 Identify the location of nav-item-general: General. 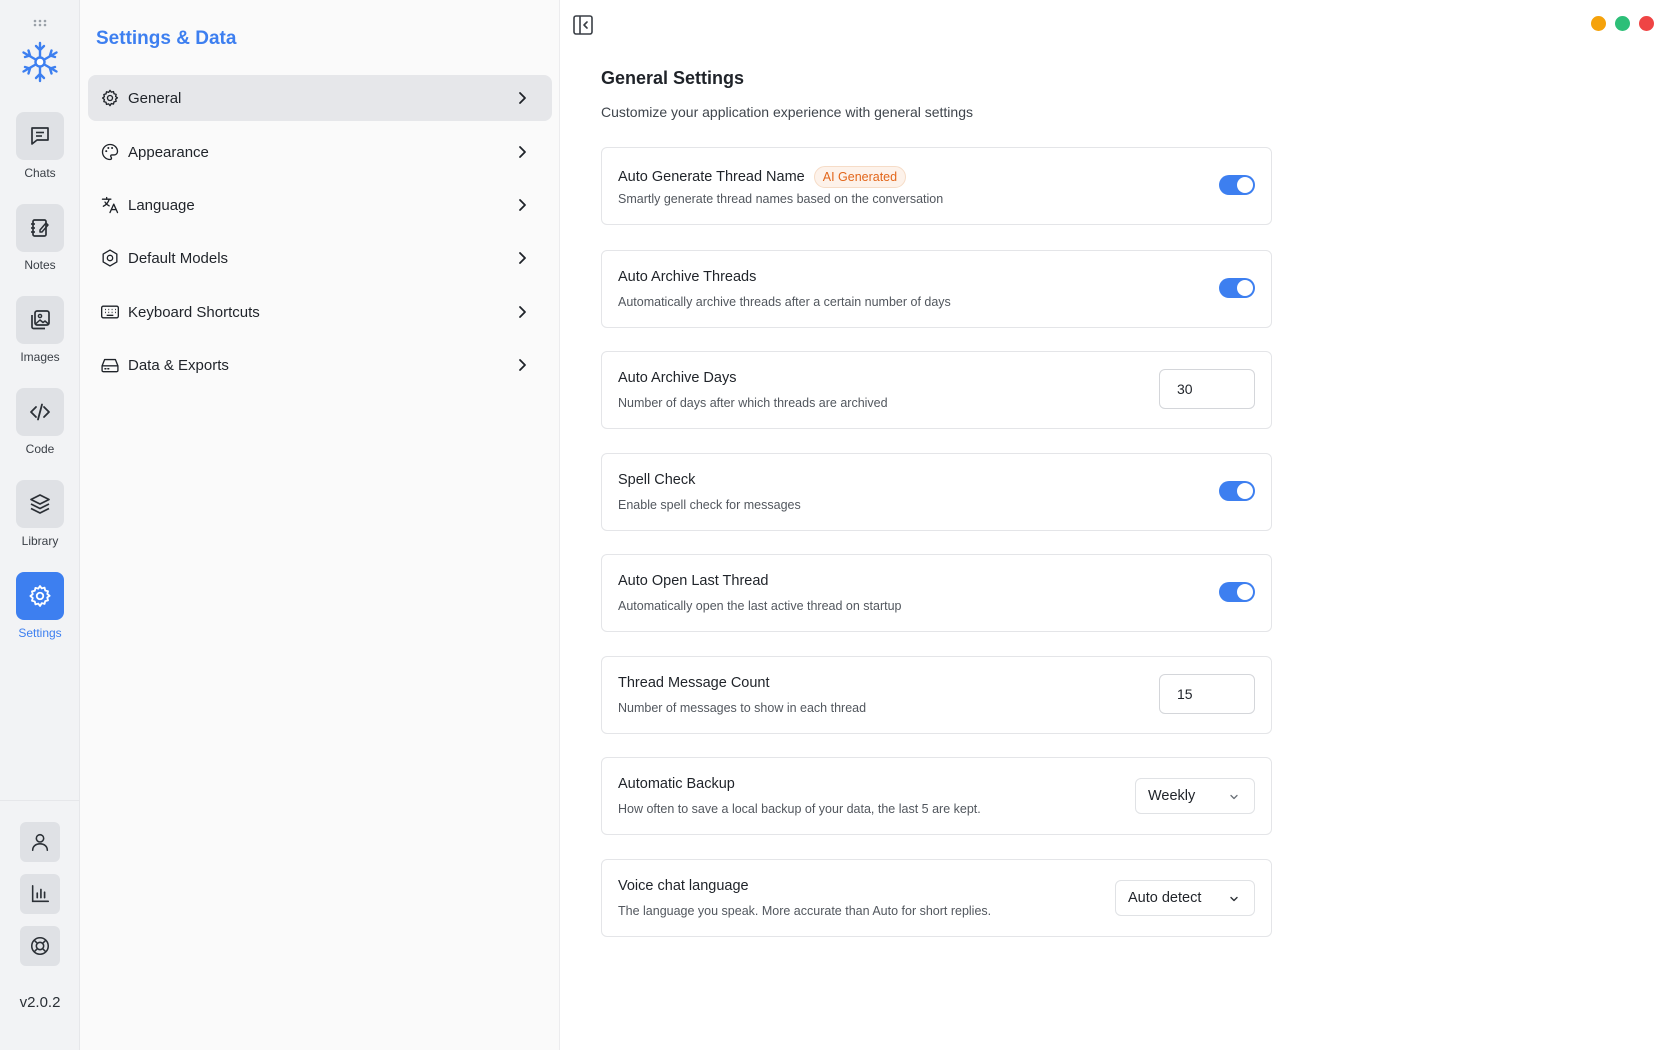
(320, 98).